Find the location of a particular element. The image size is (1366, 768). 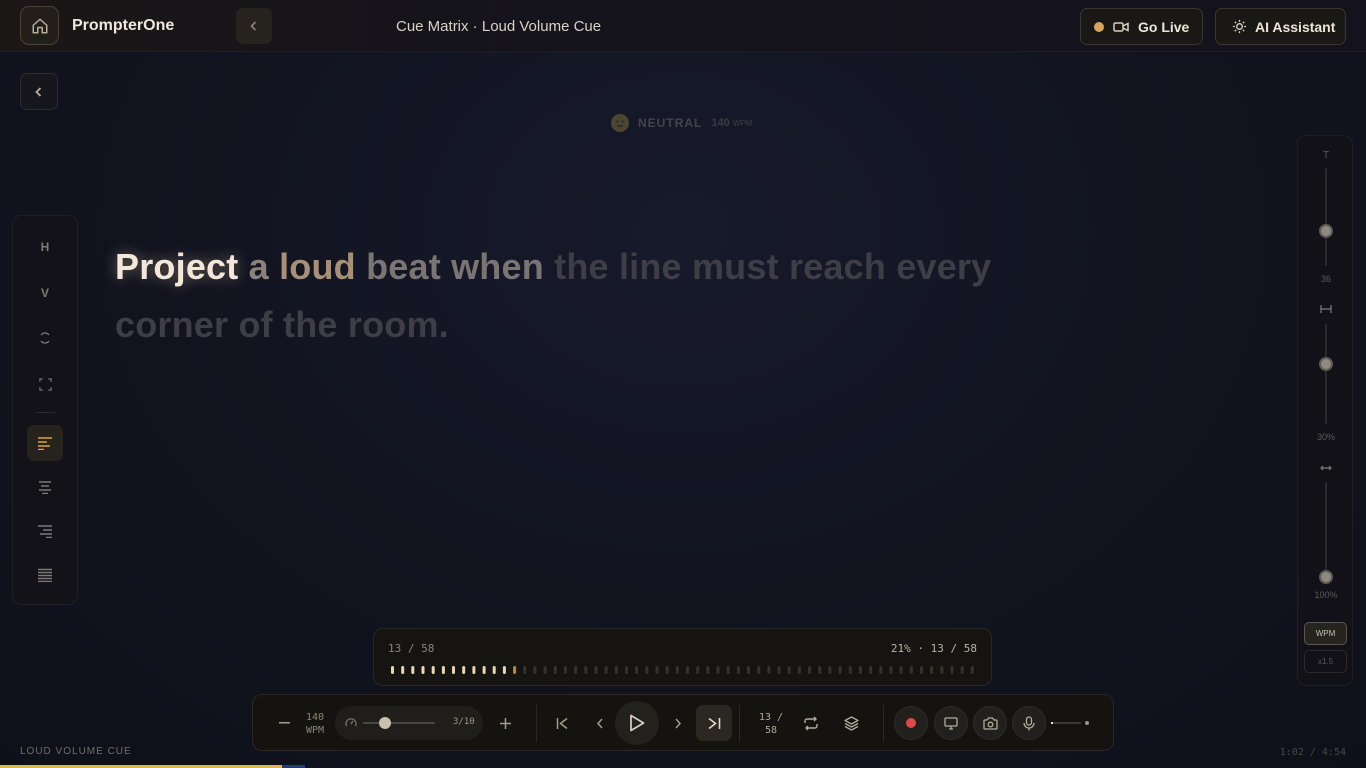

ai-assistant-button: AI Assistant is located at coordinates (1280, 26).